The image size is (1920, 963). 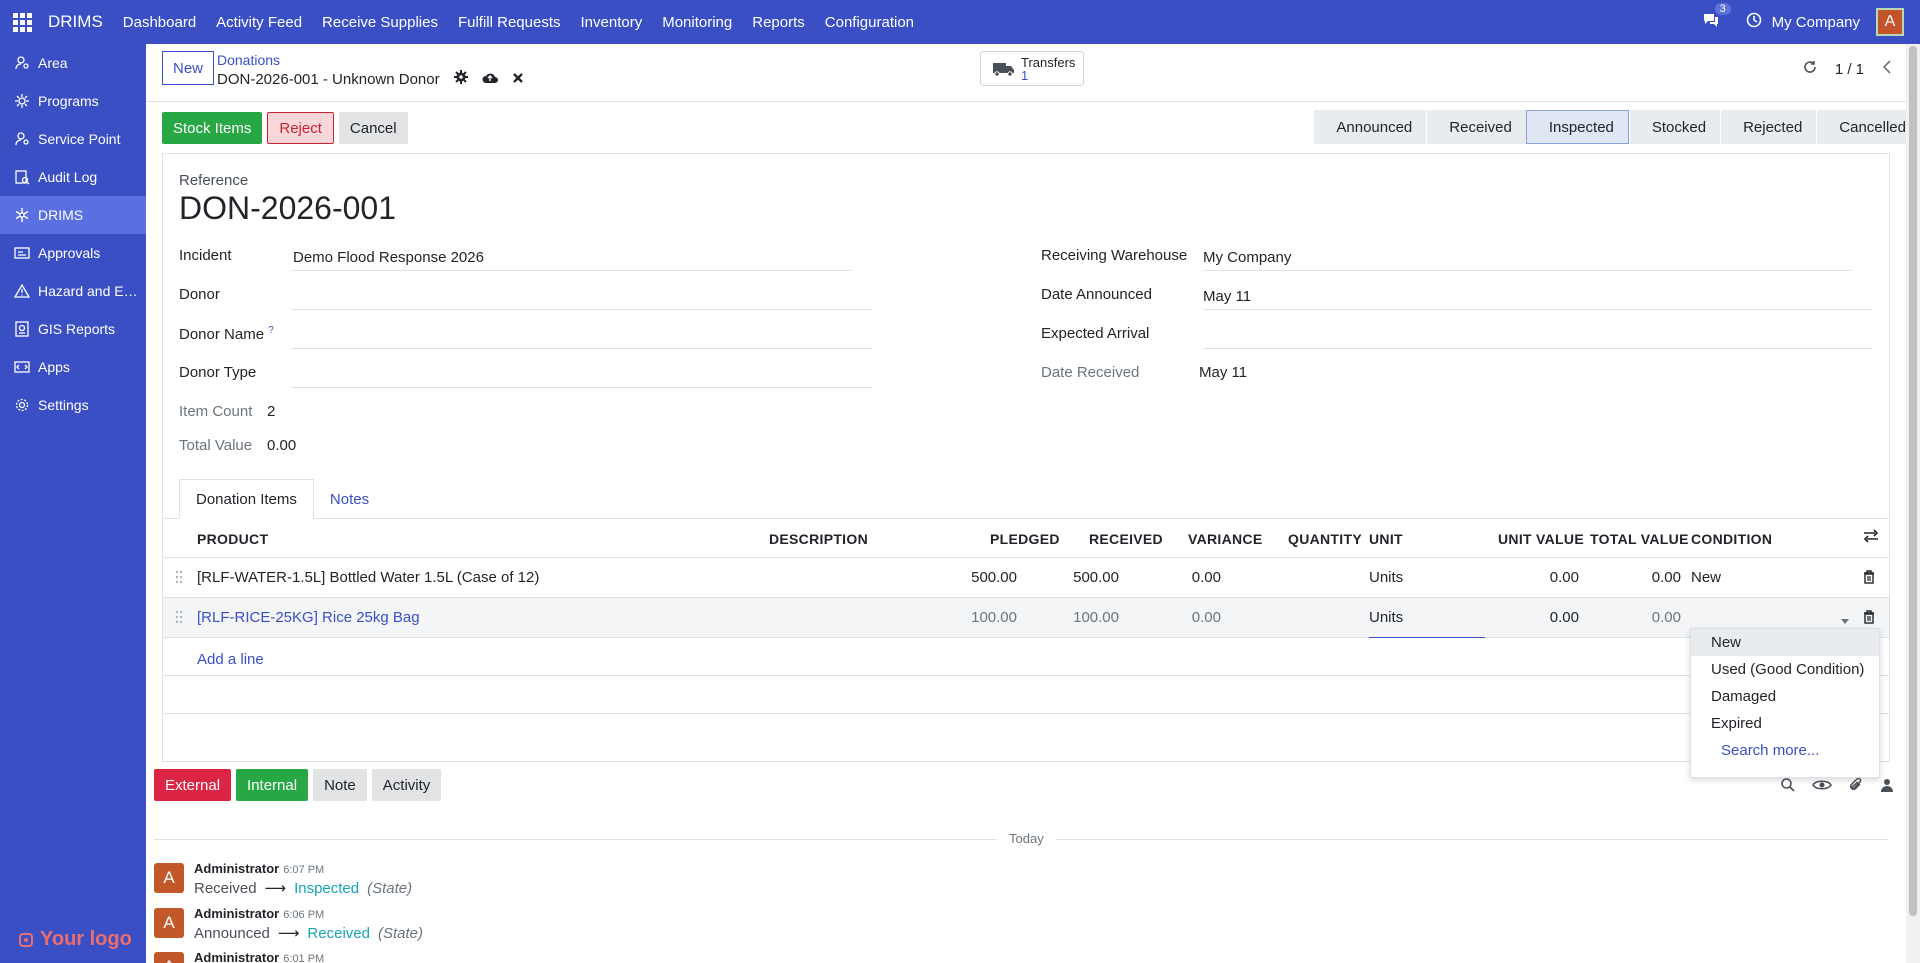 I want to click on sidebar-item-audit-log: Audit Log, so click(x=73, y=177).